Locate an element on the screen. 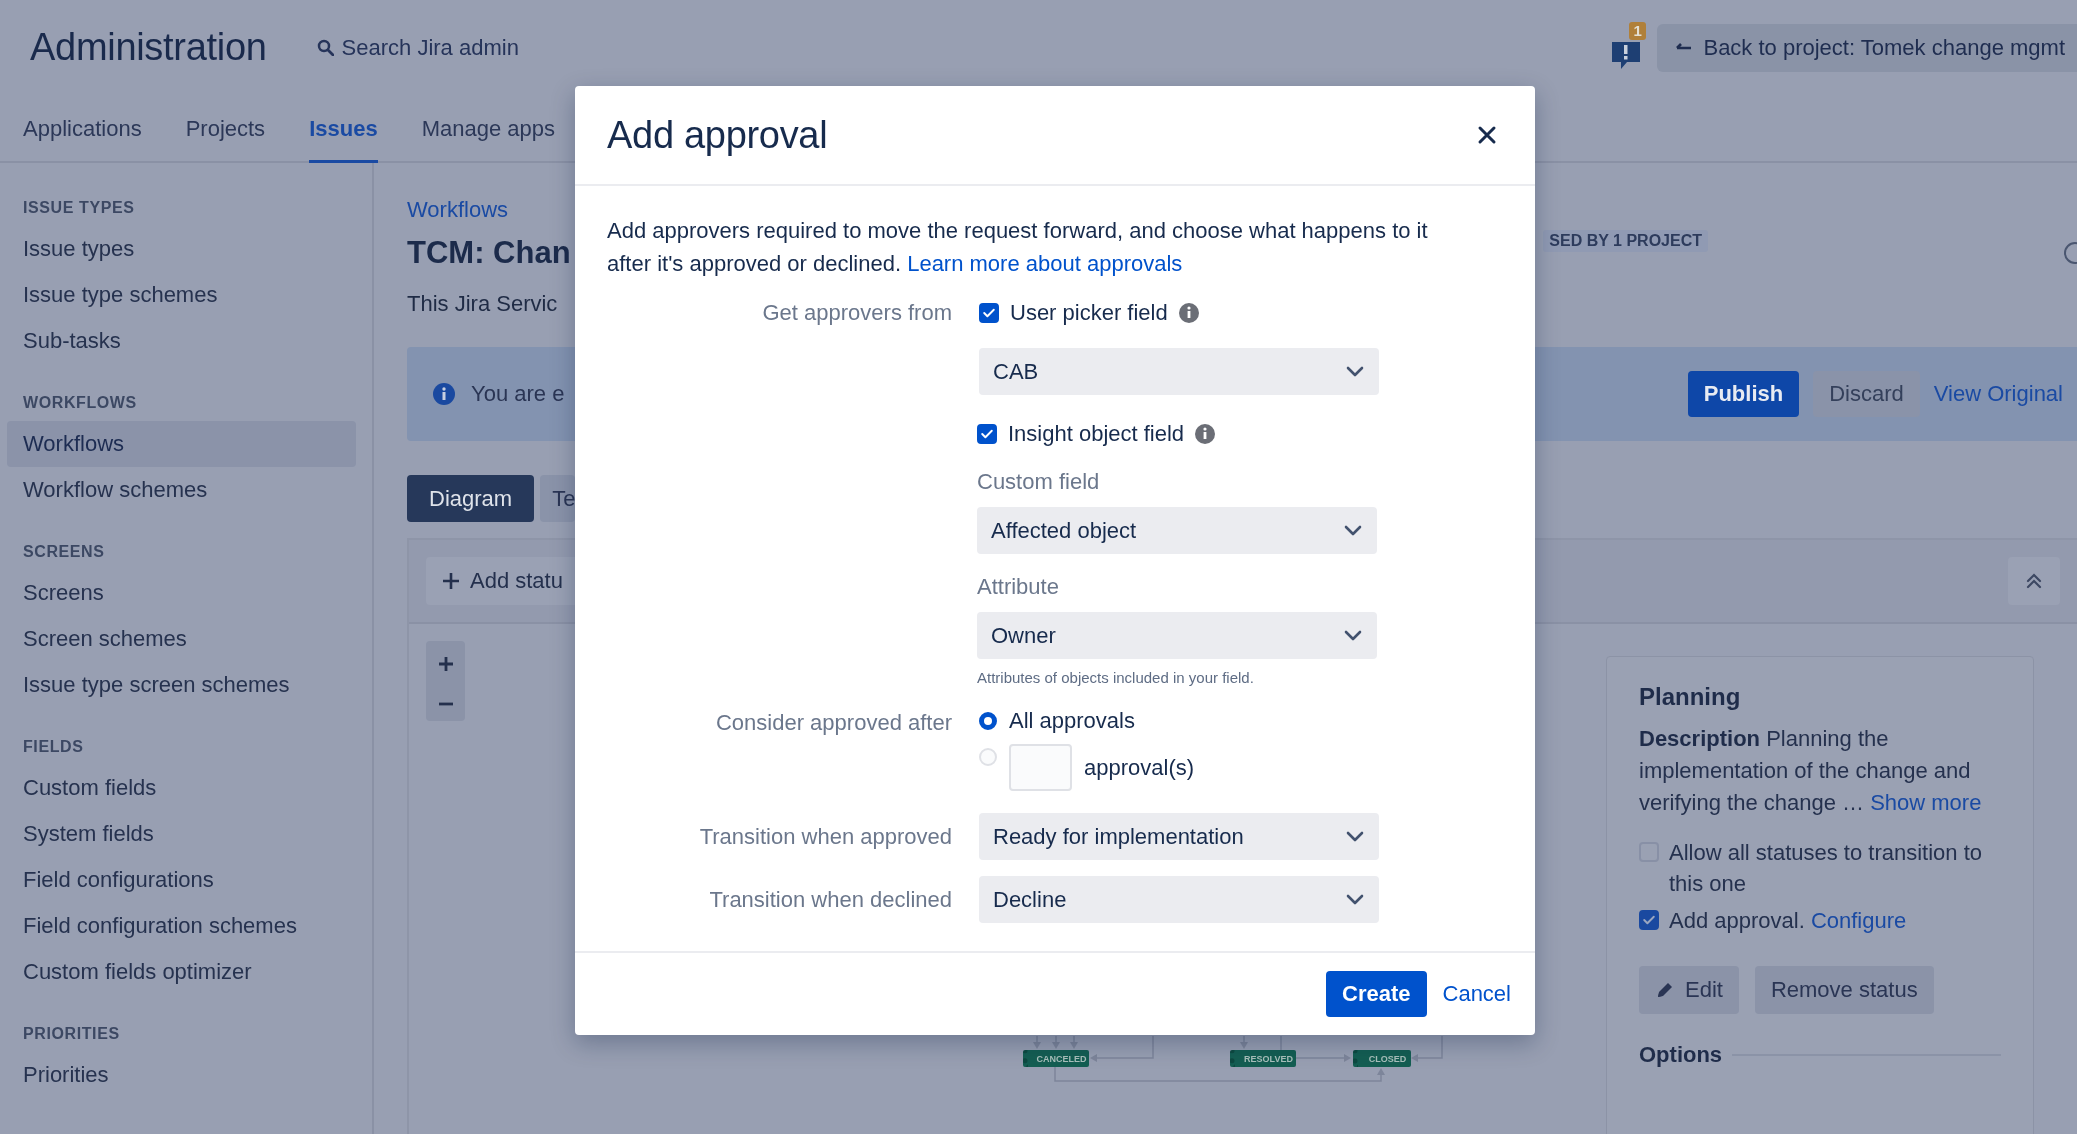 The image size is (2077, 1134). back-button: Back to project: Tomek change mgmt is located at coordinates (1867, 47).